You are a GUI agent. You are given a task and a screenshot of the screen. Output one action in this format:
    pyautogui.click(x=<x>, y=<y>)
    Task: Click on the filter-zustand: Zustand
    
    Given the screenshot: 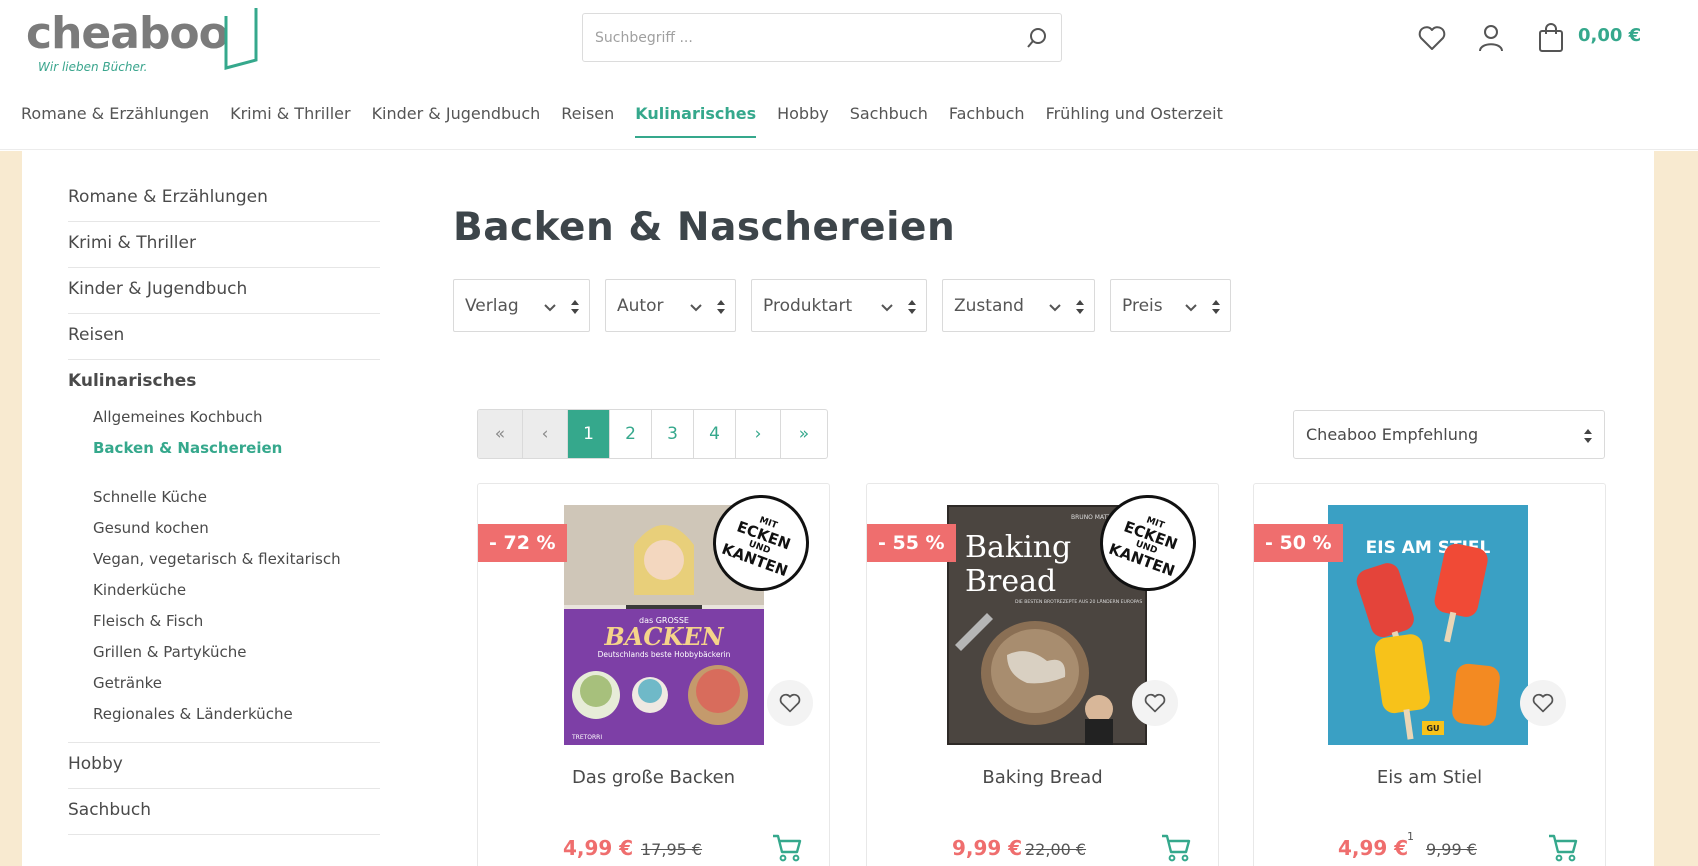 What is the action you would take?
    pyautogui.click(x=1018, y=305)
    